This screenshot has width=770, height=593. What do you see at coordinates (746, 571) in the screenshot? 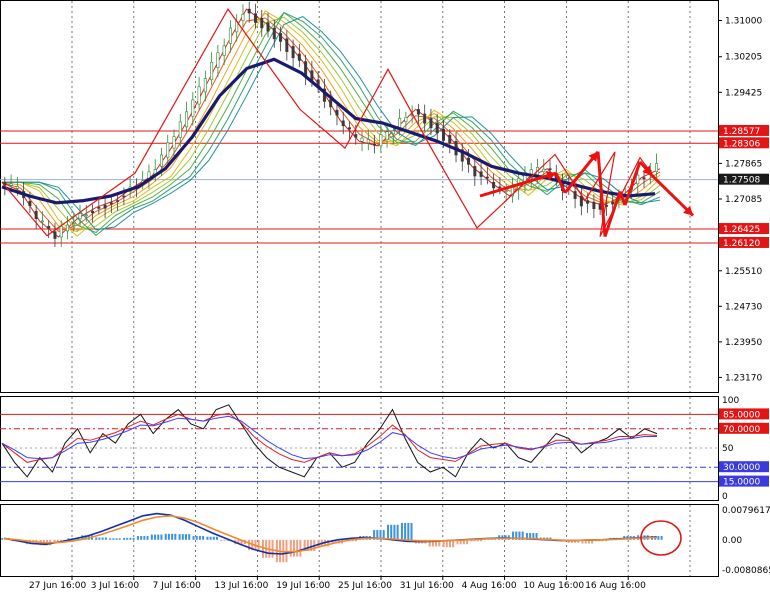
I see `macd-tick-label: -0.0080865` at bounding box center [746, 571].